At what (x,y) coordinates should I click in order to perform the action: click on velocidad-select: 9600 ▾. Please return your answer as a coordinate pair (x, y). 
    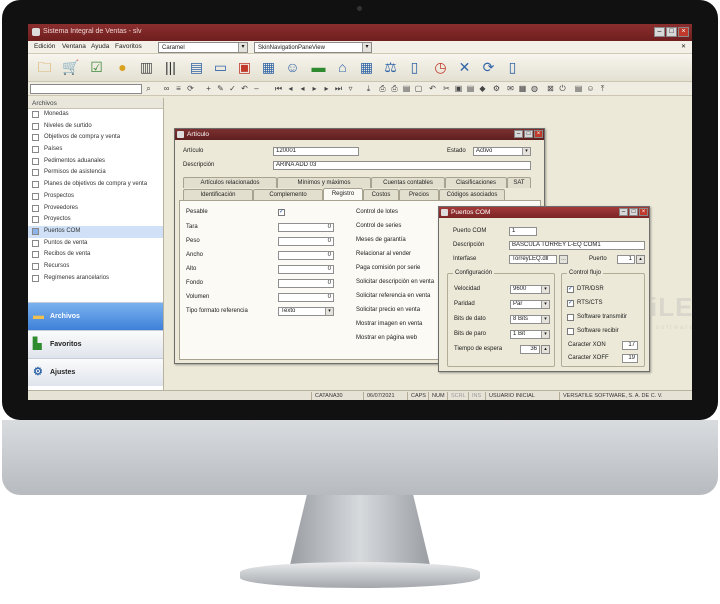
    Looking at the image, I should click on (530, 289).